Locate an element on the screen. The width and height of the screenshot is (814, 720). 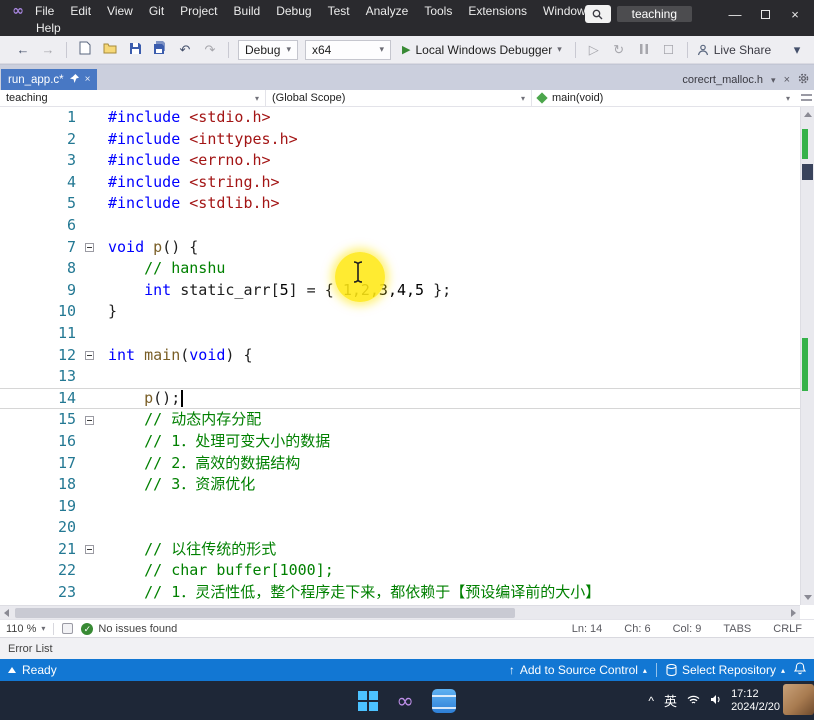
maximize-button is located at coordinates (765, 14).